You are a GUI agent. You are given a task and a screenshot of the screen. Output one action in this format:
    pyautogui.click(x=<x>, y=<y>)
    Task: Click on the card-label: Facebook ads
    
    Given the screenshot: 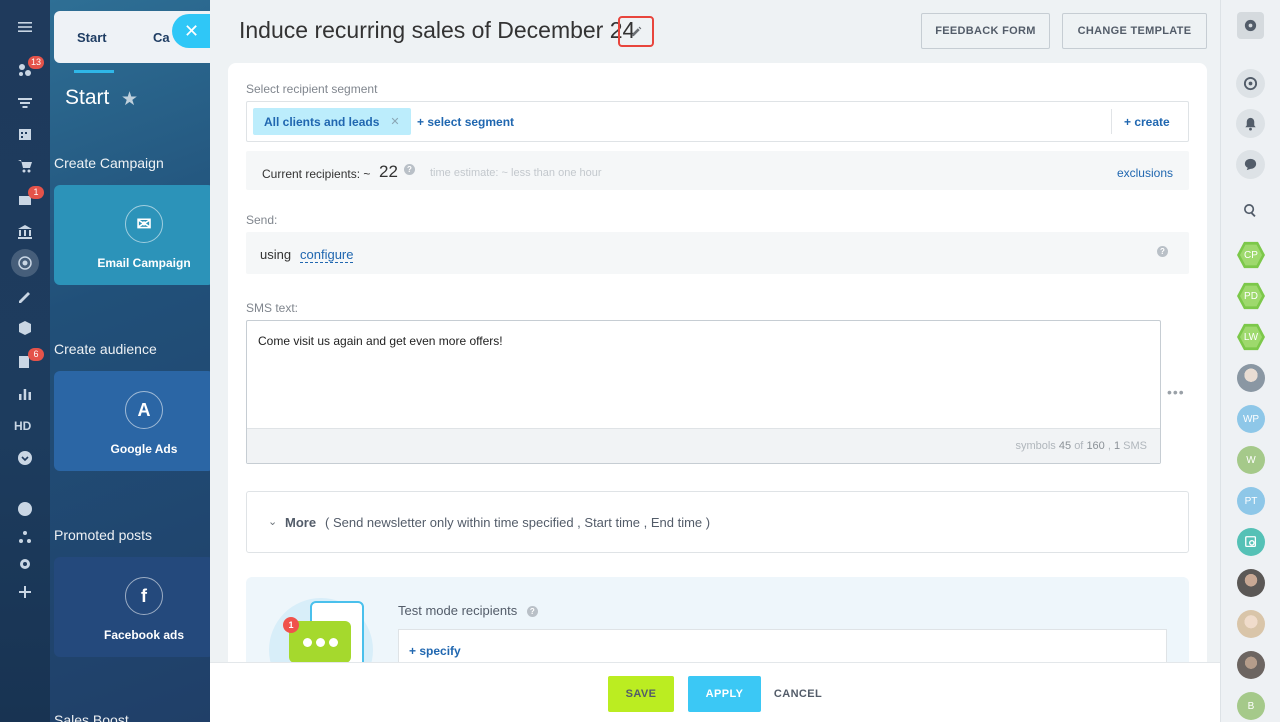 What is the action you would take?
    pyautogui.click(x=144, y=635)
    